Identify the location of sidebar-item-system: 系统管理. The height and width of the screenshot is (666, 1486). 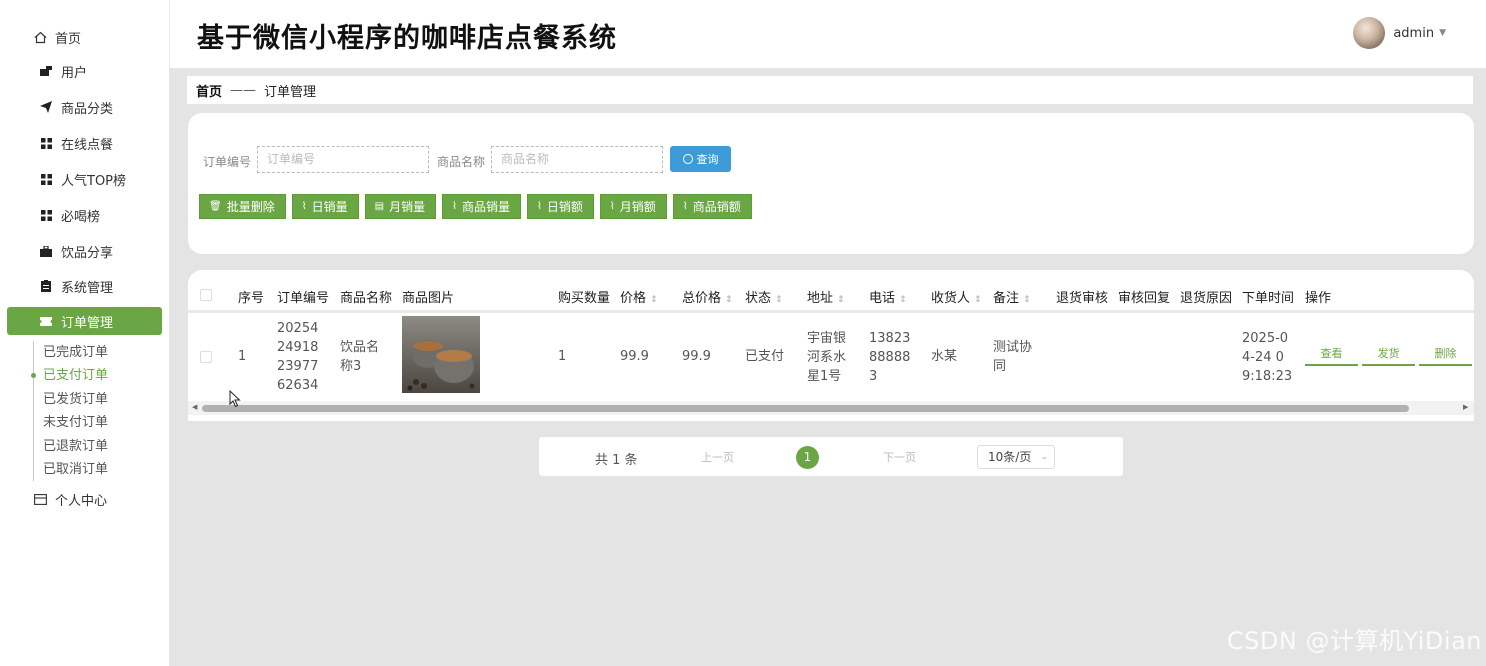
(85, 286).